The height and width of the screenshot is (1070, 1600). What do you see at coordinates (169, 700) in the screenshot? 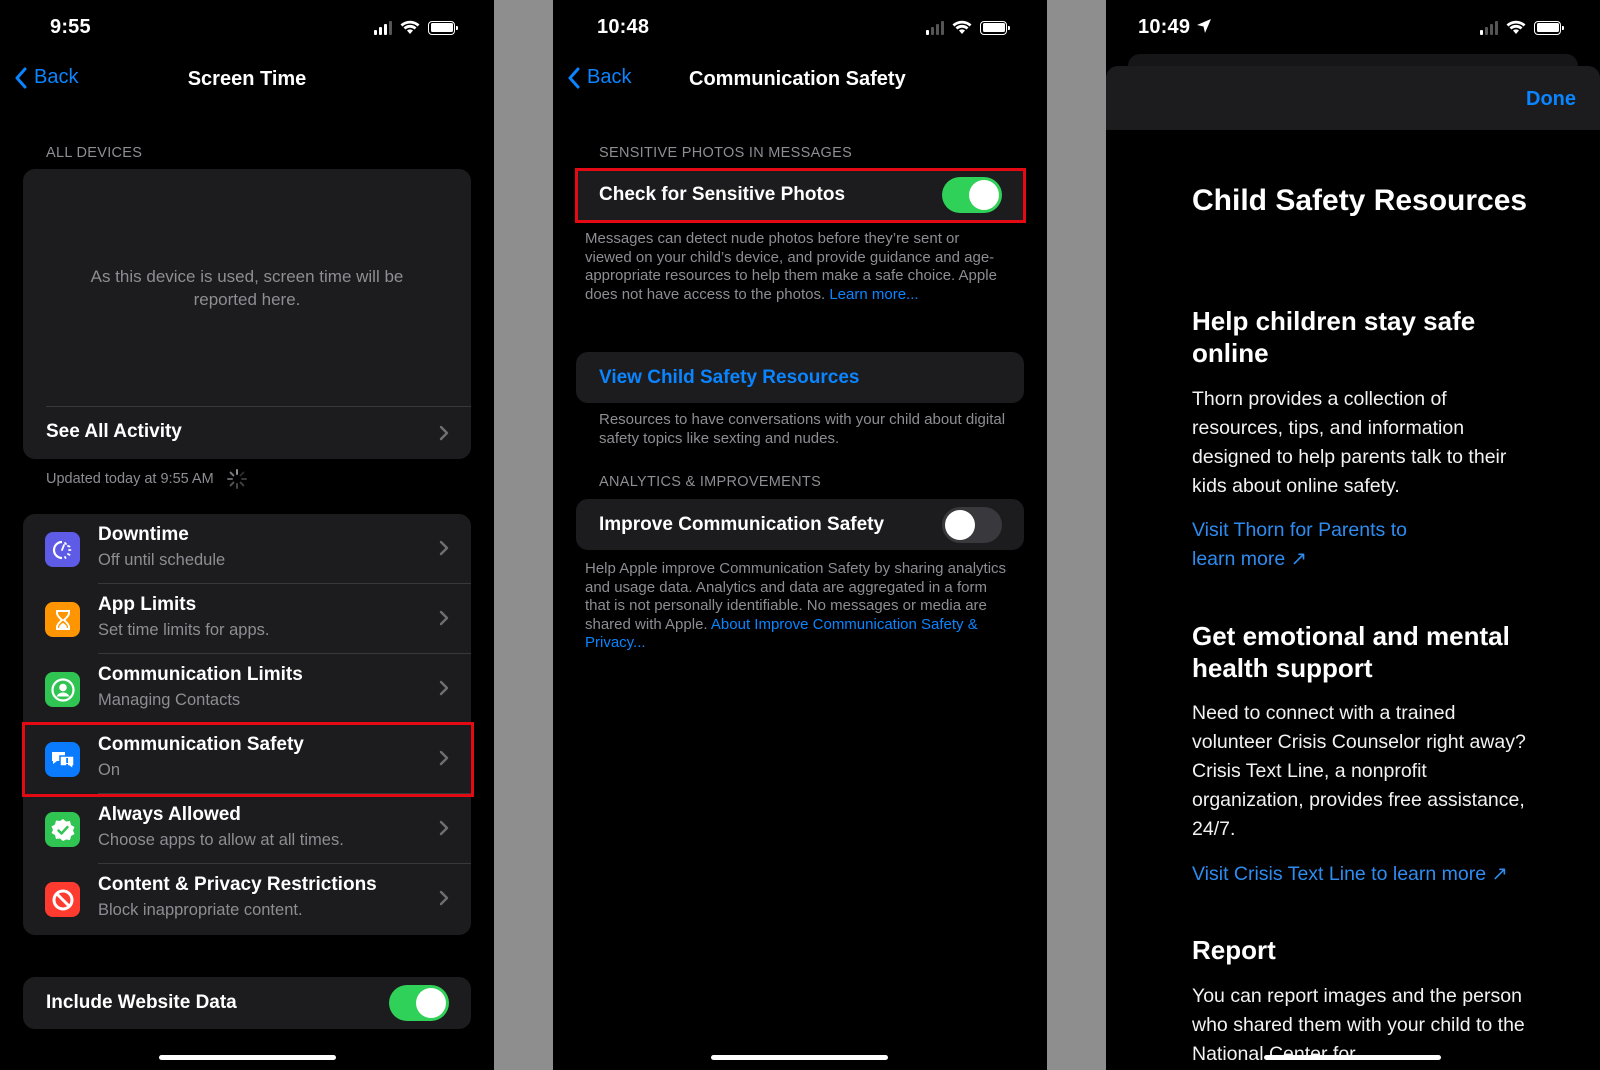
I see `item-subtitle: Managing Contacts` at bounding box center [169, 700].